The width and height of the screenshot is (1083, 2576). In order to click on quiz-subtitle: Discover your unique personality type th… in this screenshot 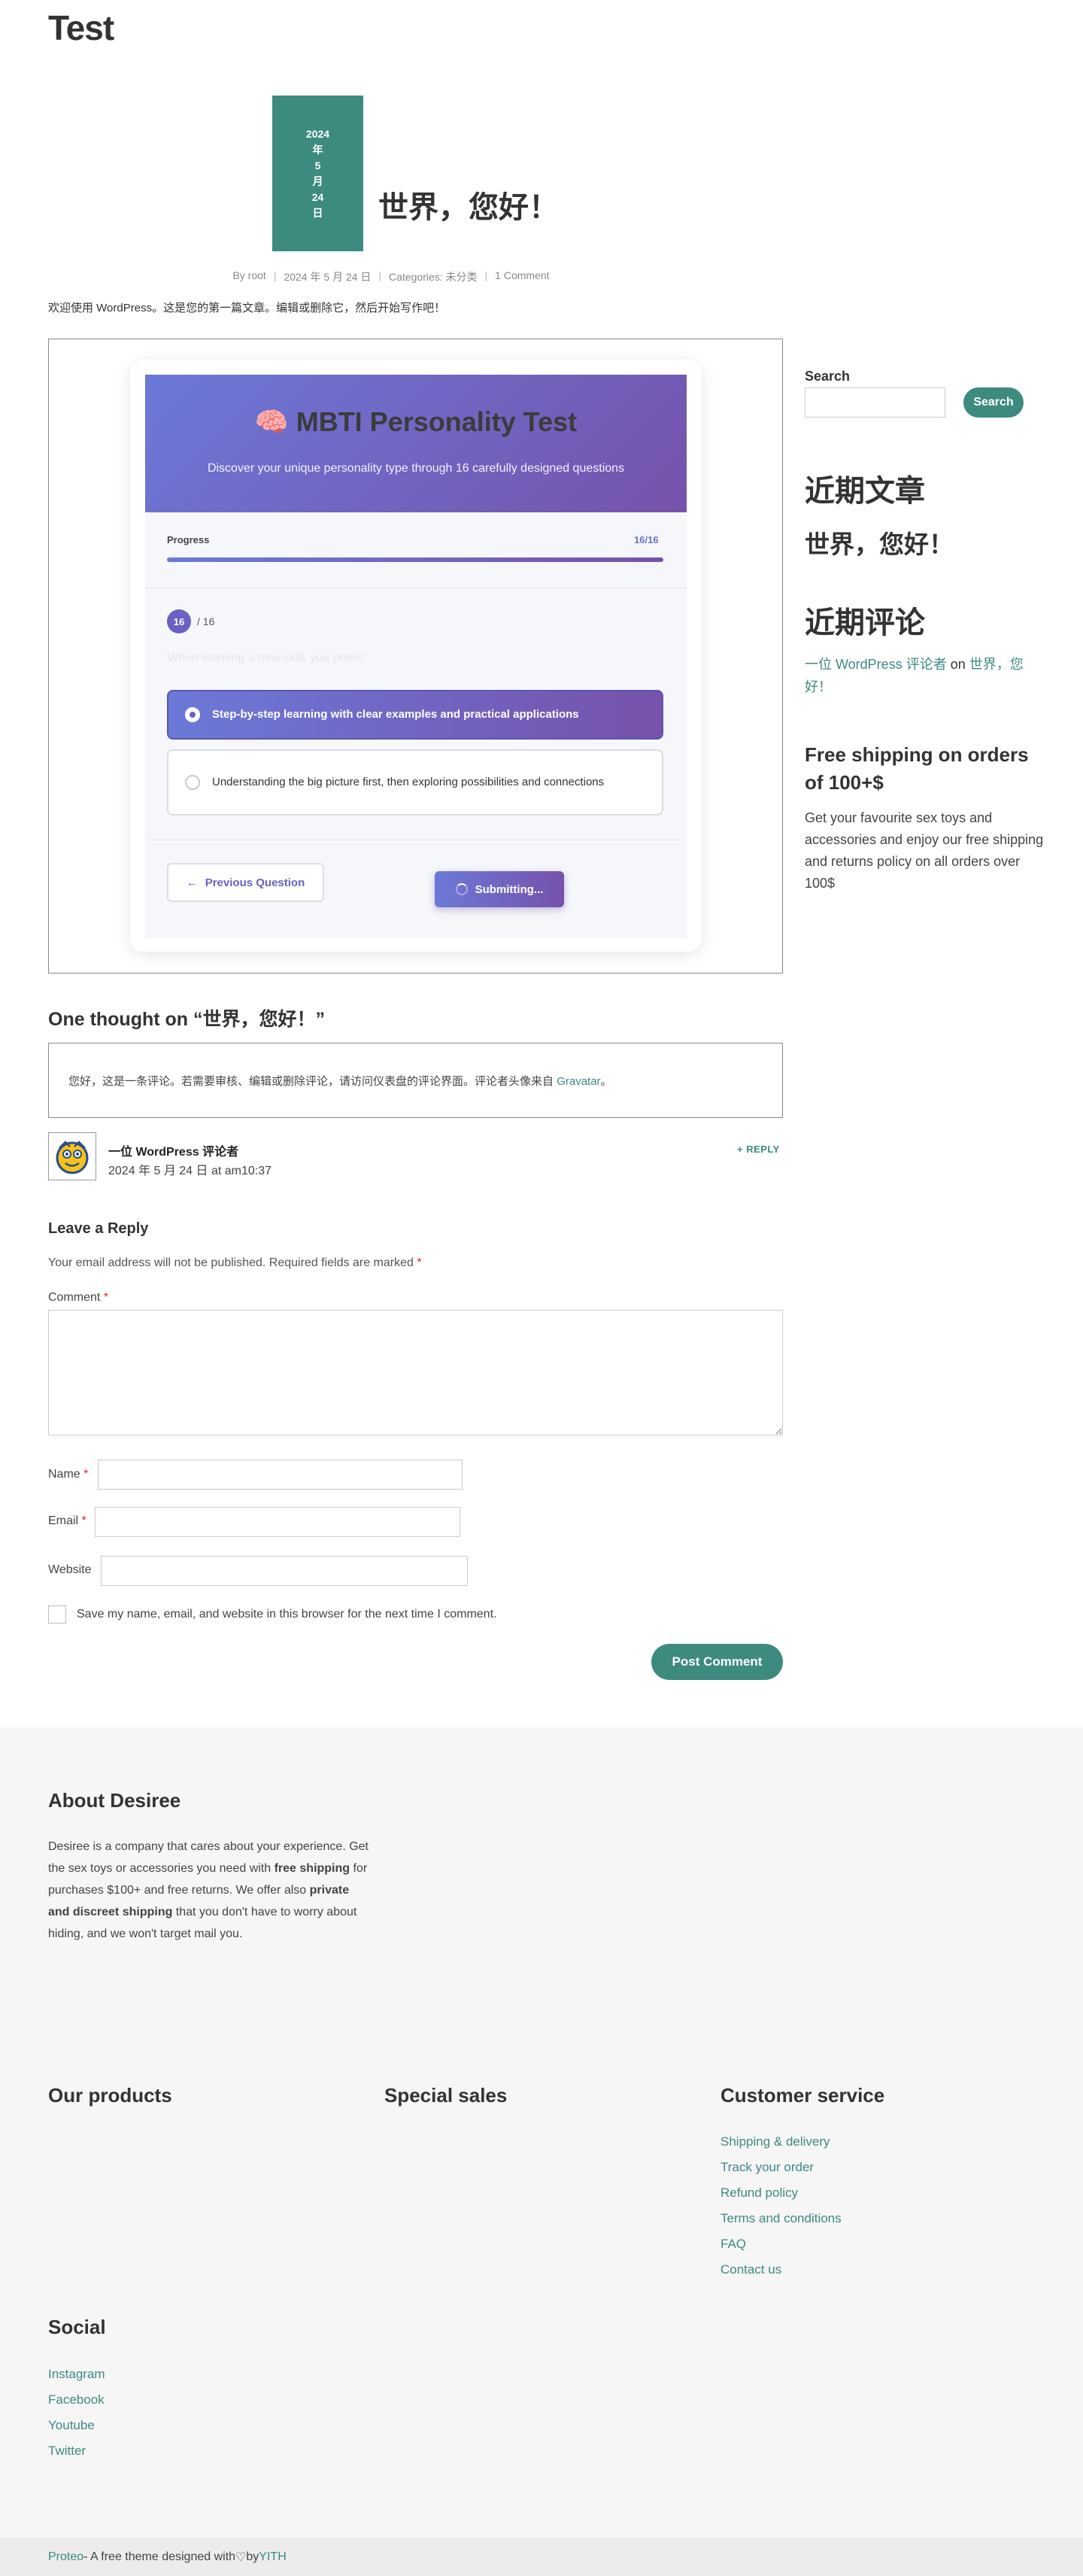, I will do `click(416, 468)`.